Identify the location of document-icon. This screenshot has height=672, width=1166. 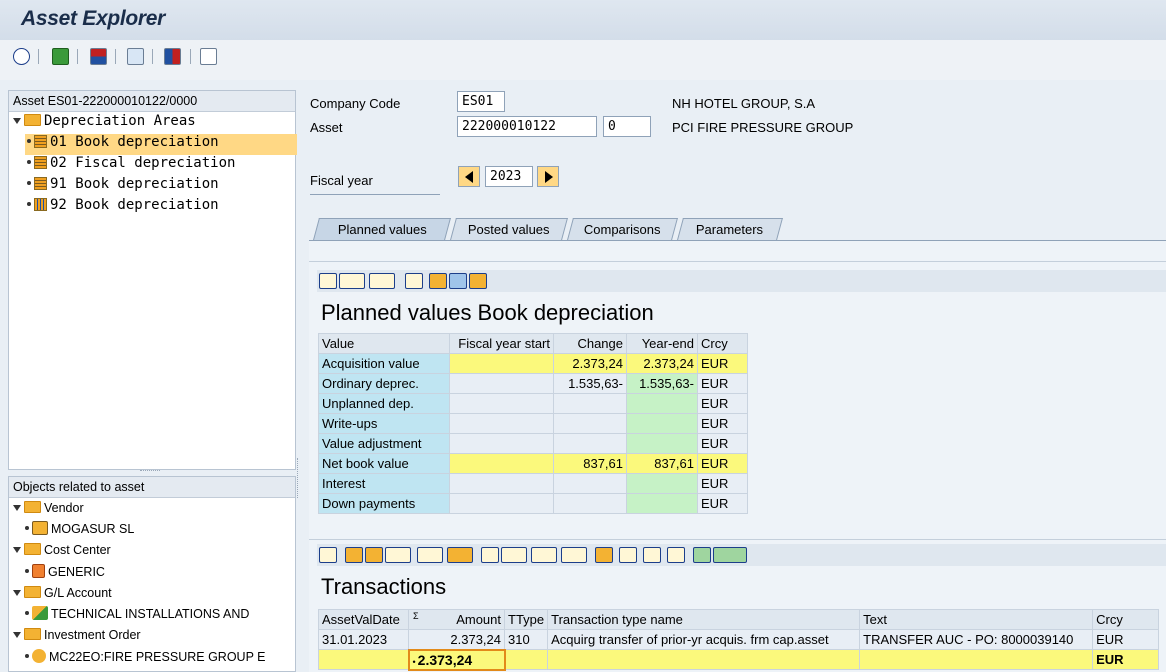
(652, 555).